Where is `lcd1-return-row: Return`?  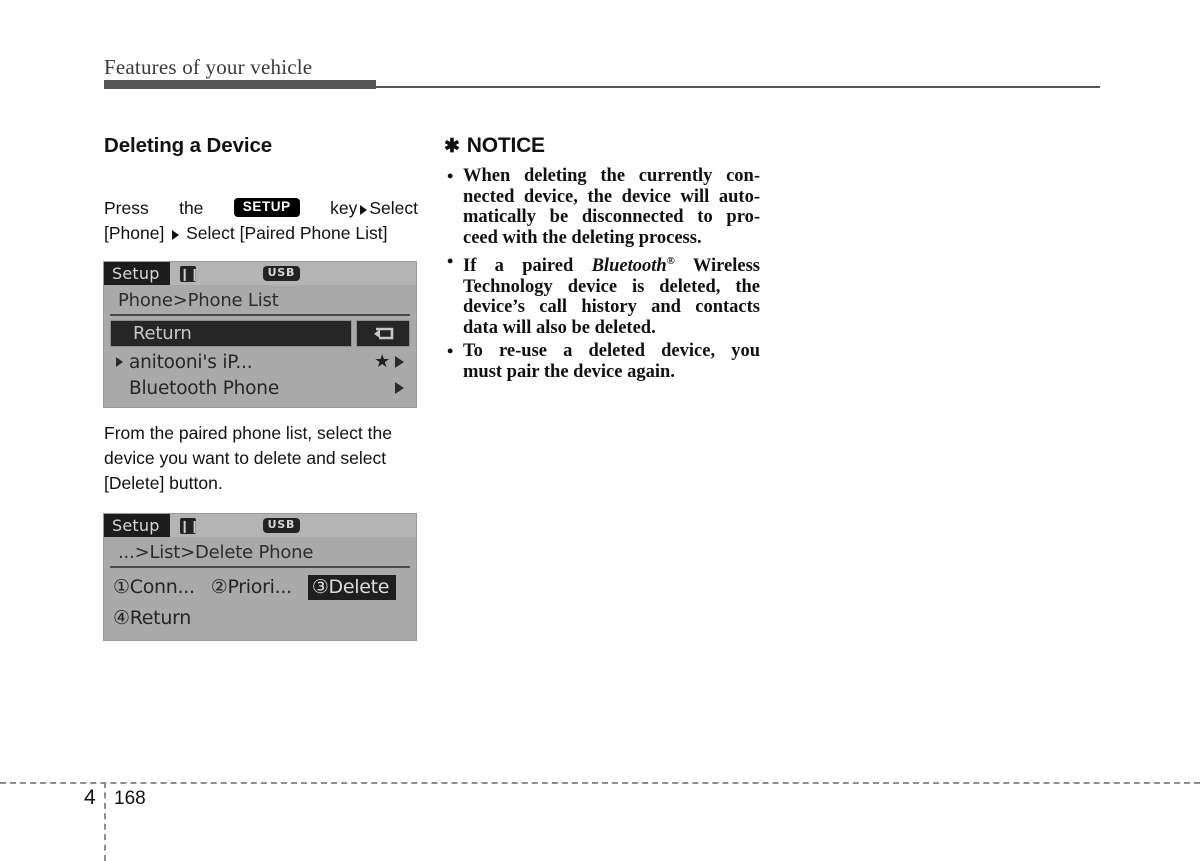
lcd1-return-row: Return is located at coordinates (260, 333).